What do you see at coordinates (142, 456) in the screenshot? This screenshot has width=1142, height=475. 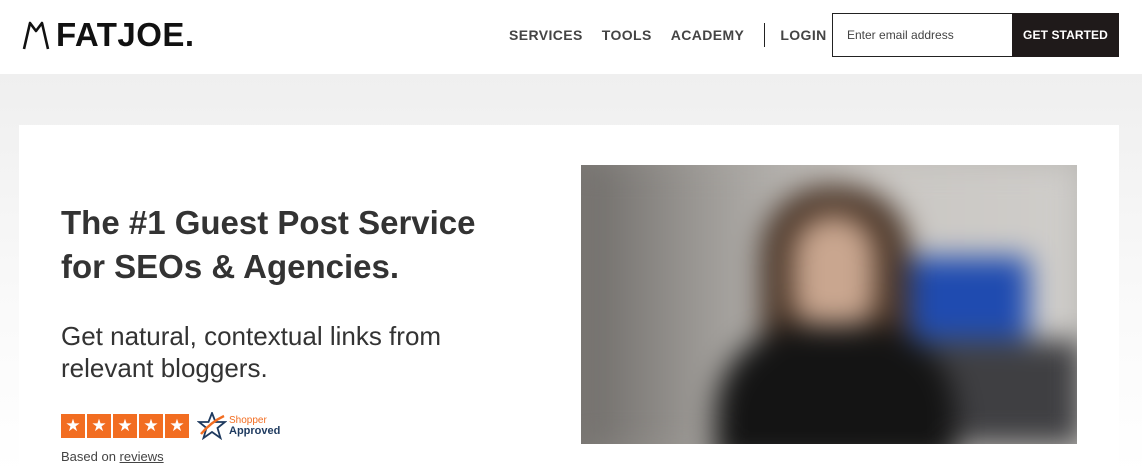 I see `reviews-link: reviews` at bounding box center [142, 456].